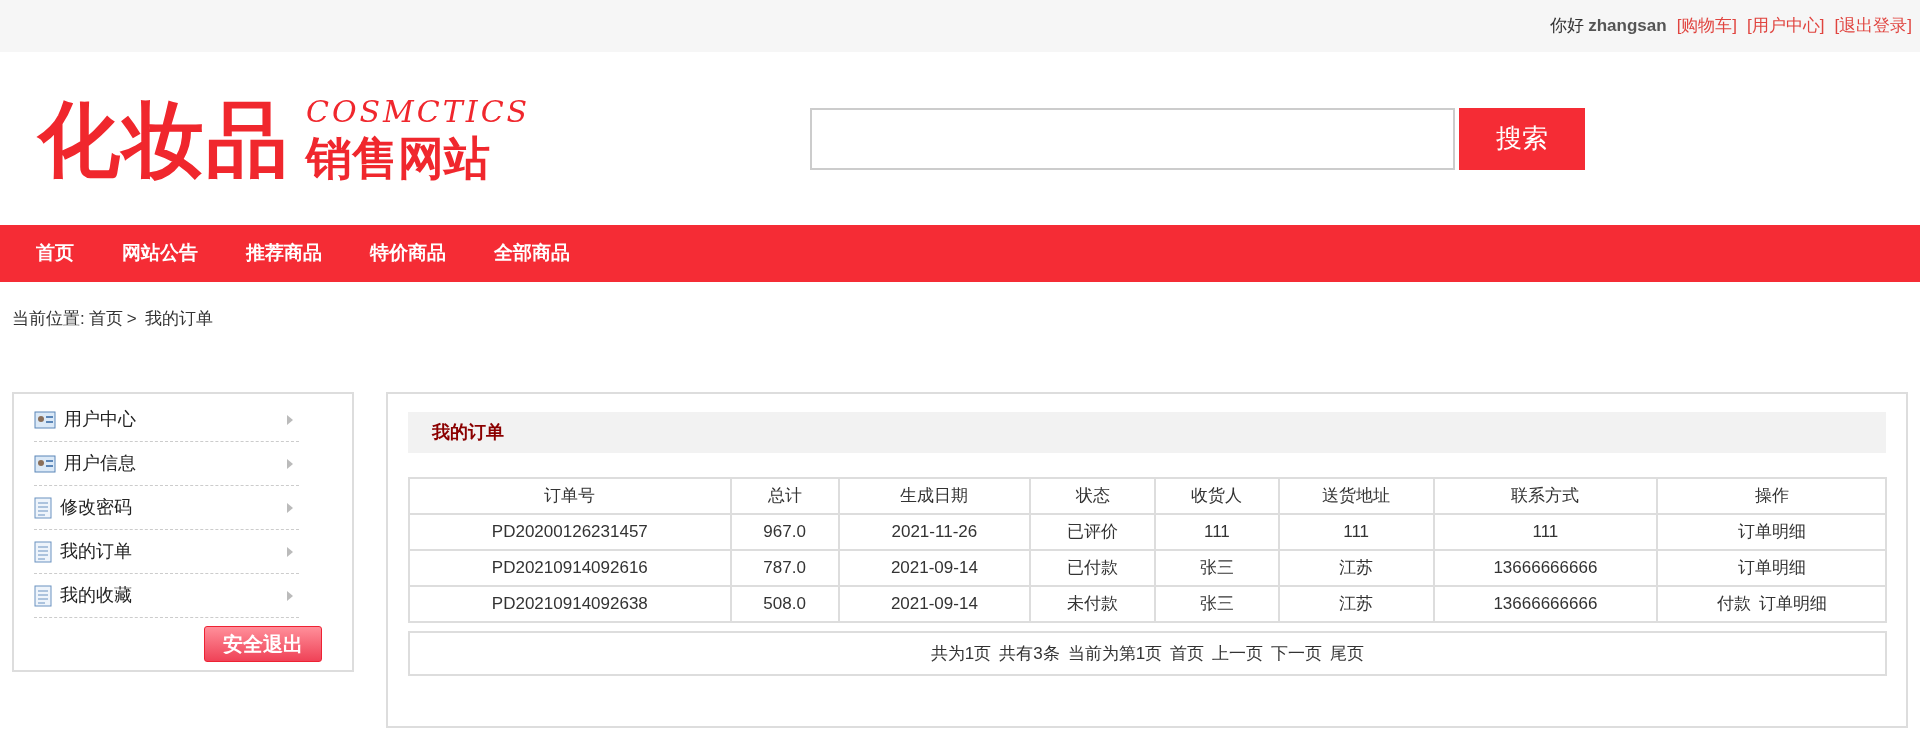 This screenshot has width=1920, height=742. What do you see at coordinates (1187, 653) in the screenshot?
I see `pagination-link: 首页` at bounding box center [1187, 653].